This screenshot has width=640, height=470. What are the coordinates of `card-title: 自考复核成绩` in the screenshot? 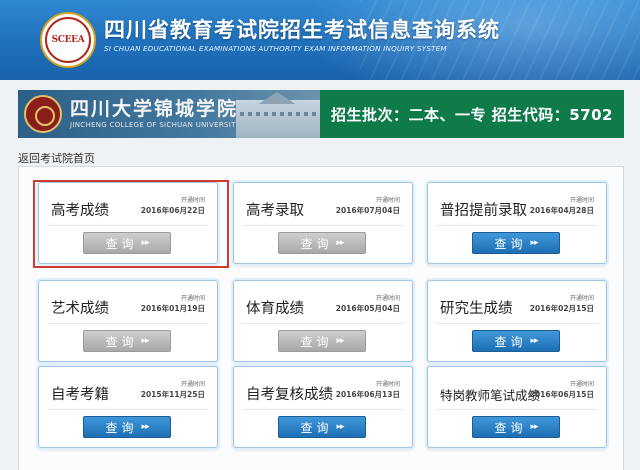 It's located at (289, 395).